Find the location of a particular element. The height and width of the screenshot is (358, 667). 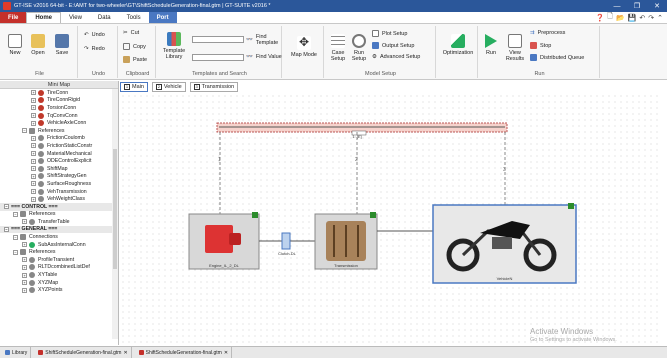

find-value-input is located at coordinates (218, 57).